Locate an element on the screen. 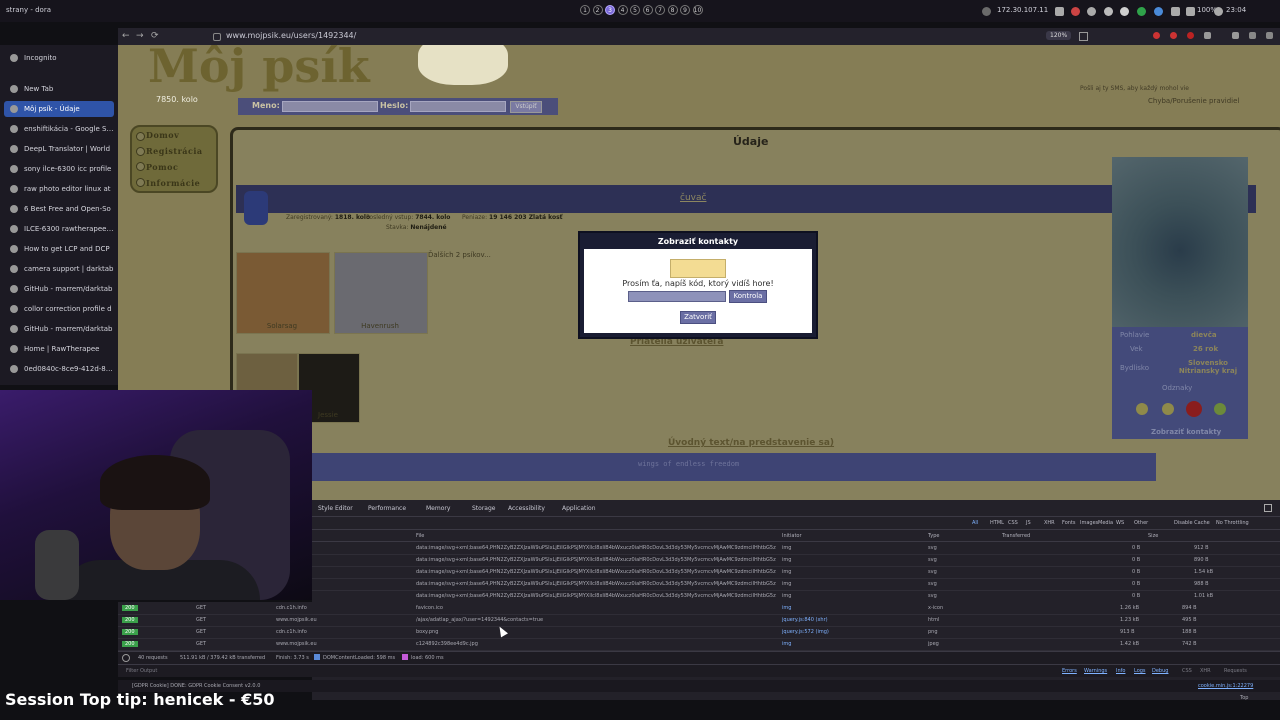 Image resolution: width=1280 pixels, height=720 pixels. sidebar-tab: How to get LCP and DCP is located at coordinates (59, 249).